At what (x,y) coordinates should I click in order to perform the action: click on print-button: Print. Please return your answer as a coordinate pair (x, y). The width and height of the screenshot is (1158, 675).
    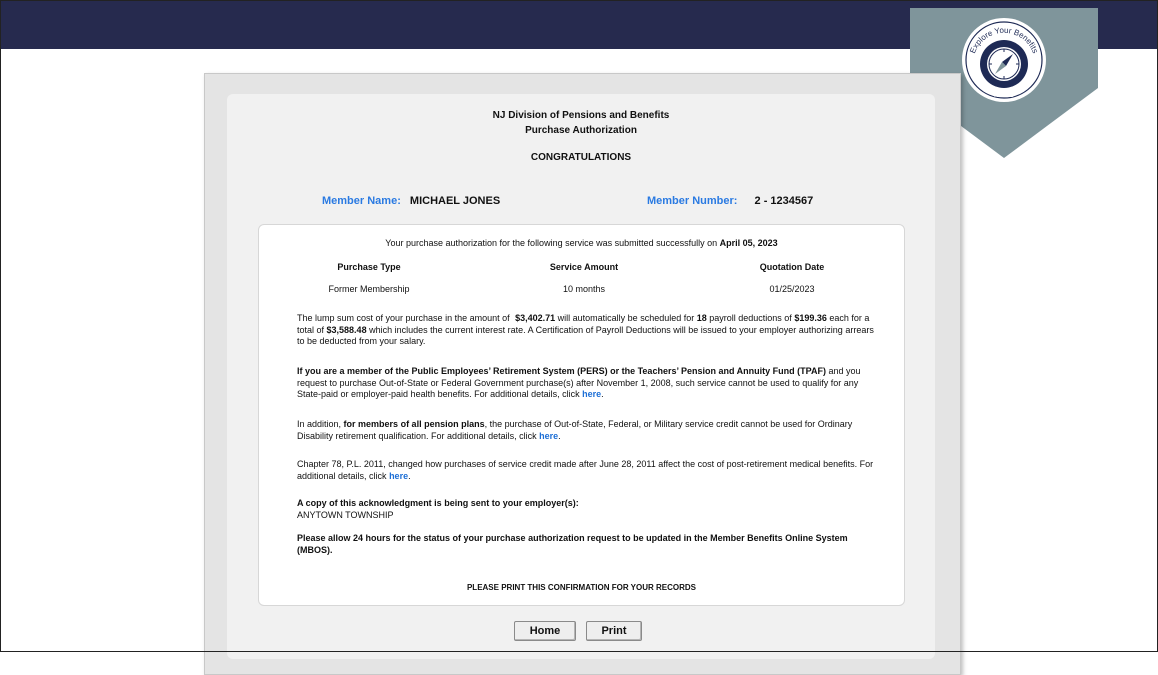
    Looking at the image, I should click on (614, 631).